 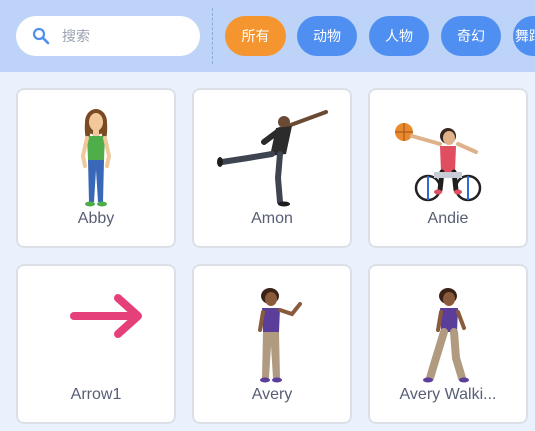 I want to click on divider, so click(x=212, y=36).